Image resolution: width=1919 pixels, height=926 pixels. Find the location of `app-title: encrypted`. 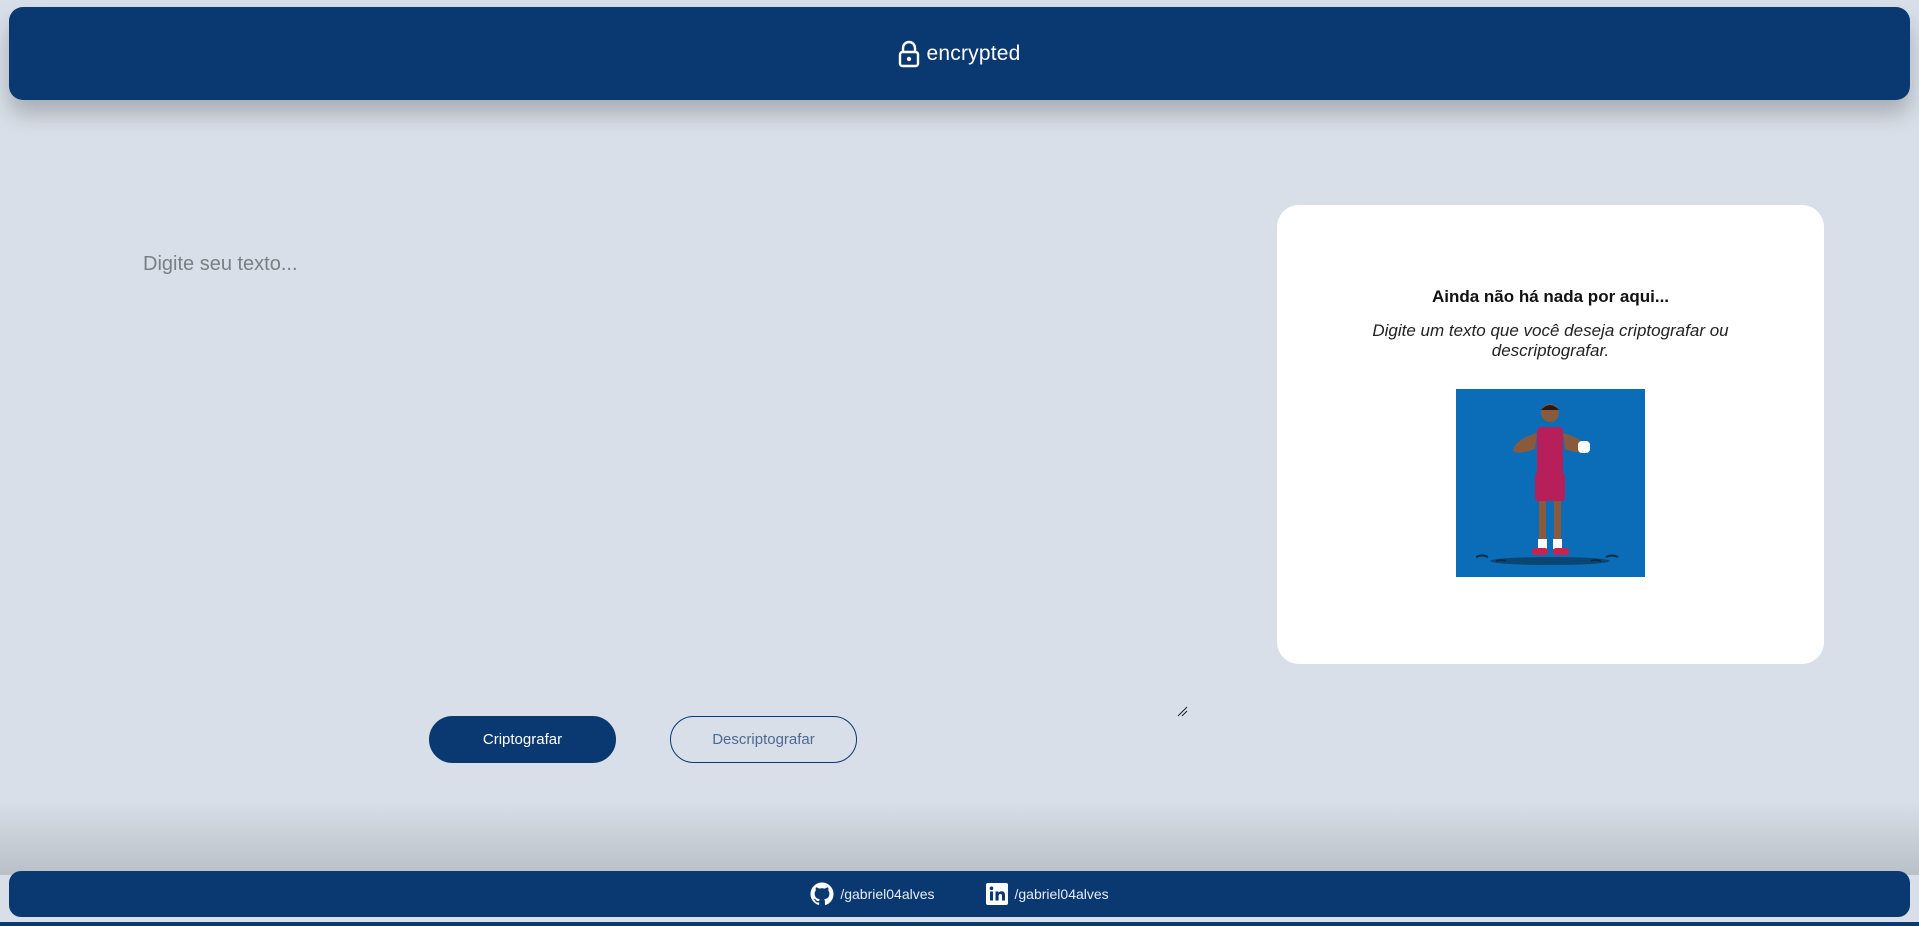

app-title: encrypted is located at coordinates (973, 53).